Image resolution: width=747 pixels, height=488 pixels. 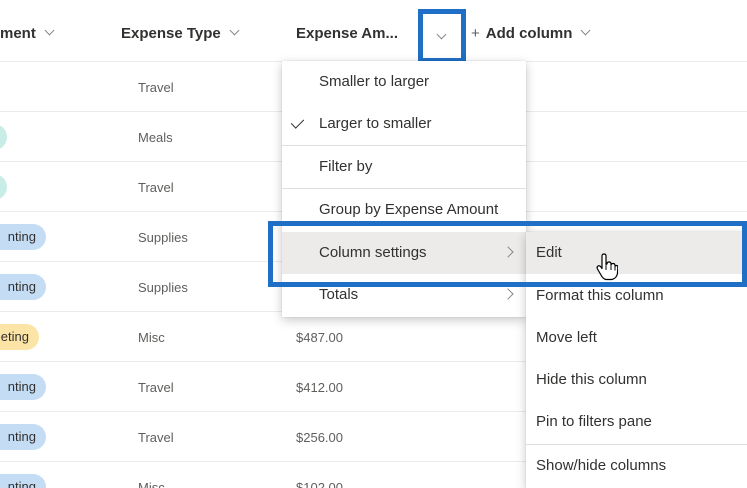 What do you see at coordinates (319, 337) in the screenshot?
I see `expense-amount-cell: $487.00` at bounding box center [319, 337].